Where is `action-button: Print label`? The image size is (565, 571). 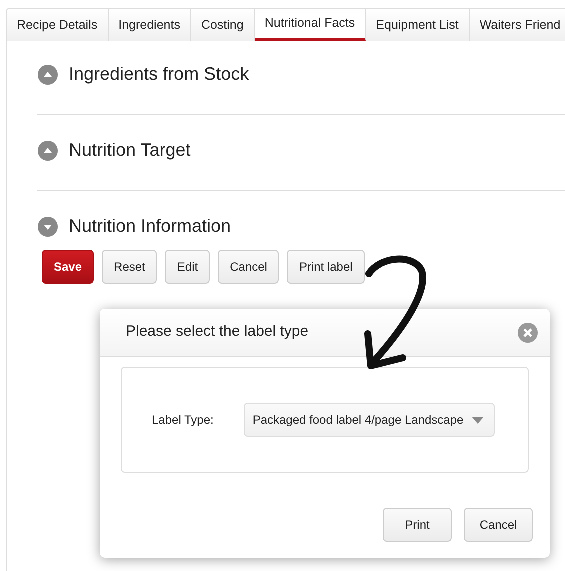 action-button: Print label is located at coordinates (326, 267).